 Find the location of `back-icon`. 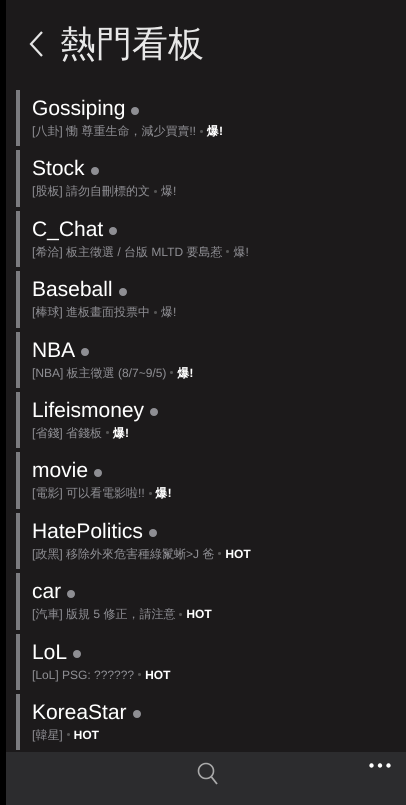

back-icon is located at coordinates (36, 44).